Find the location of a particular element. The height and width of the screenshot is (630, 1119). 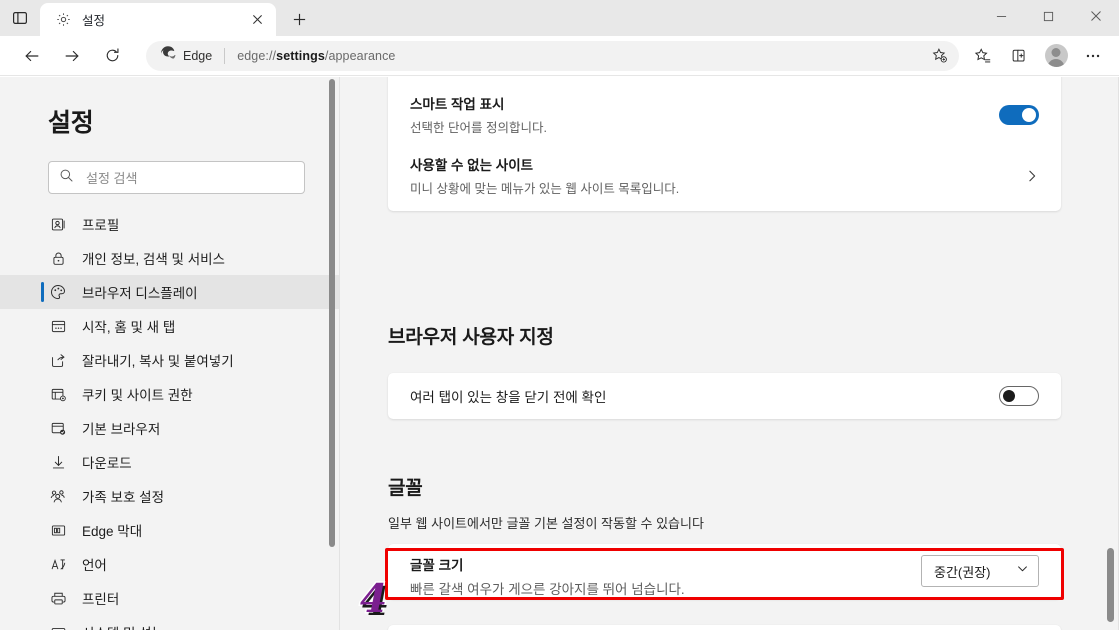

sidebar-item-cookies: 쿠키 및 사이트 권한 is located at coordinates (170, 394).